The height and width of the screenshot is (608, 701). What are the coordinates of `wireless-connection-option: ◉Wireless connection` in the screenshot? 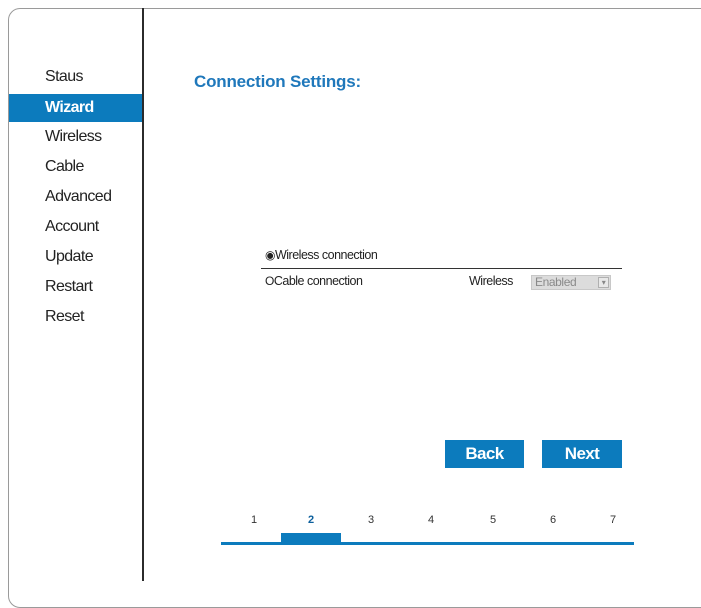 It's located at (321, 255).